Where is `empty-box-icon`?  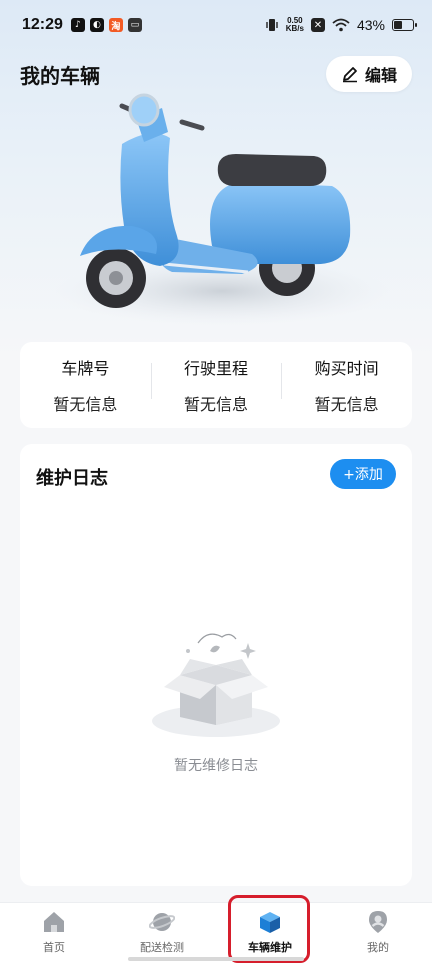
empty-box-icon is located at coordinates (216, 685).